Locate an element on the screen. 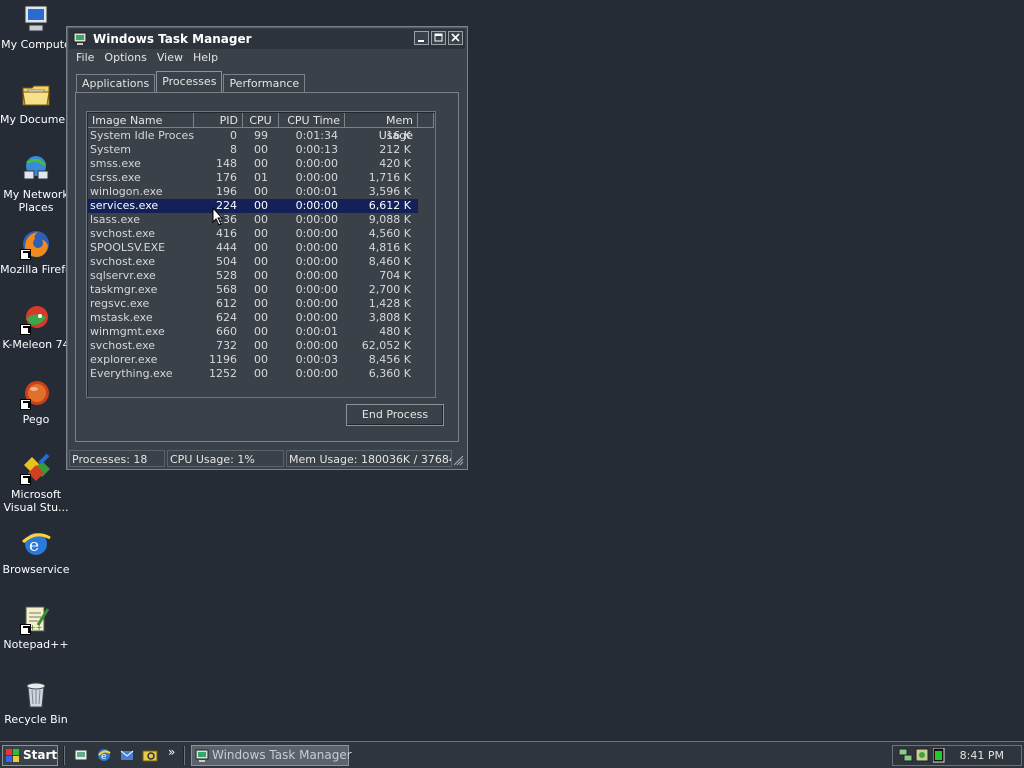 The height and width of the screenshot is (768, 1024). table-row: svchost.exe 416 00 0:00:00 4,560 K is located at coordinates (253, 234).